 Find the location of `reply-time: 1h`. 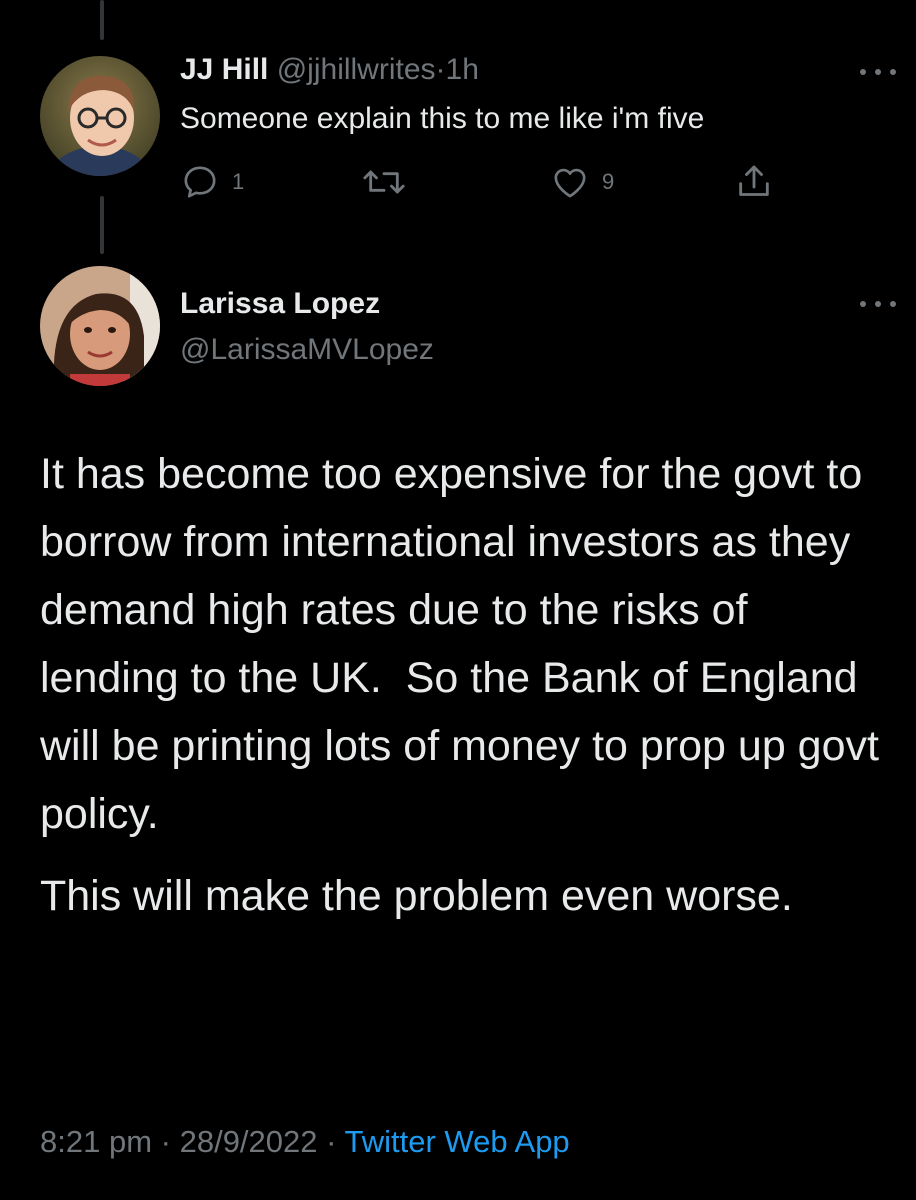

reply-time: 1h is located at coordinates (462, 69).